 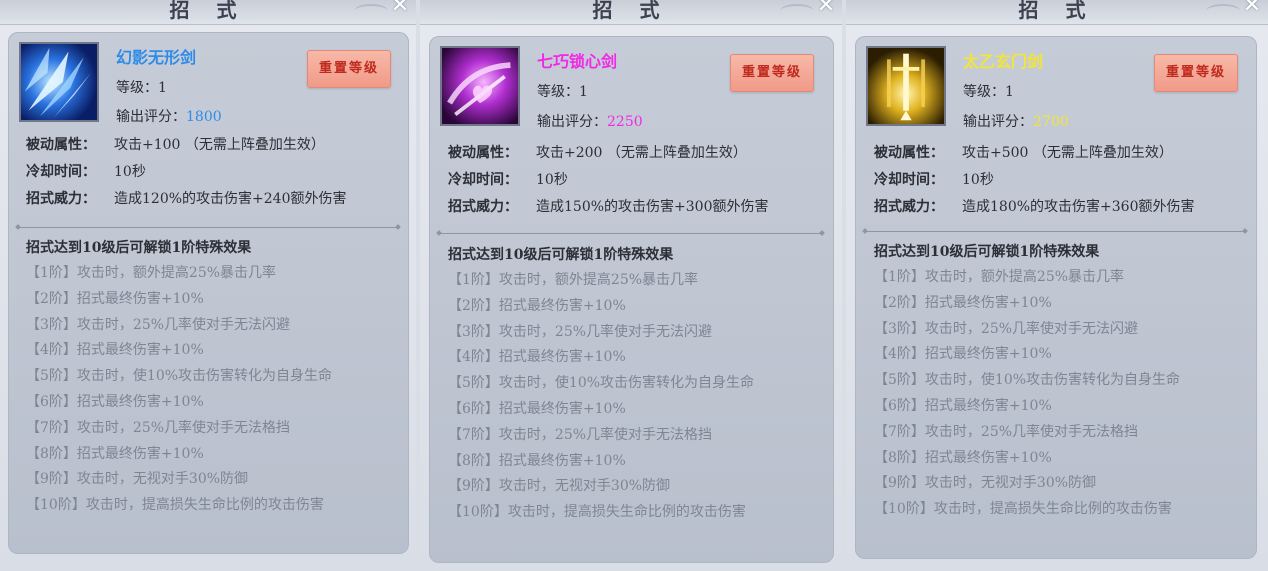 What do you see at coordinates (219, 145) in the screenshot?
I see `passive-value: 攻击+100 （无需上阵叠加生效）` at bounding box center [219, 145].